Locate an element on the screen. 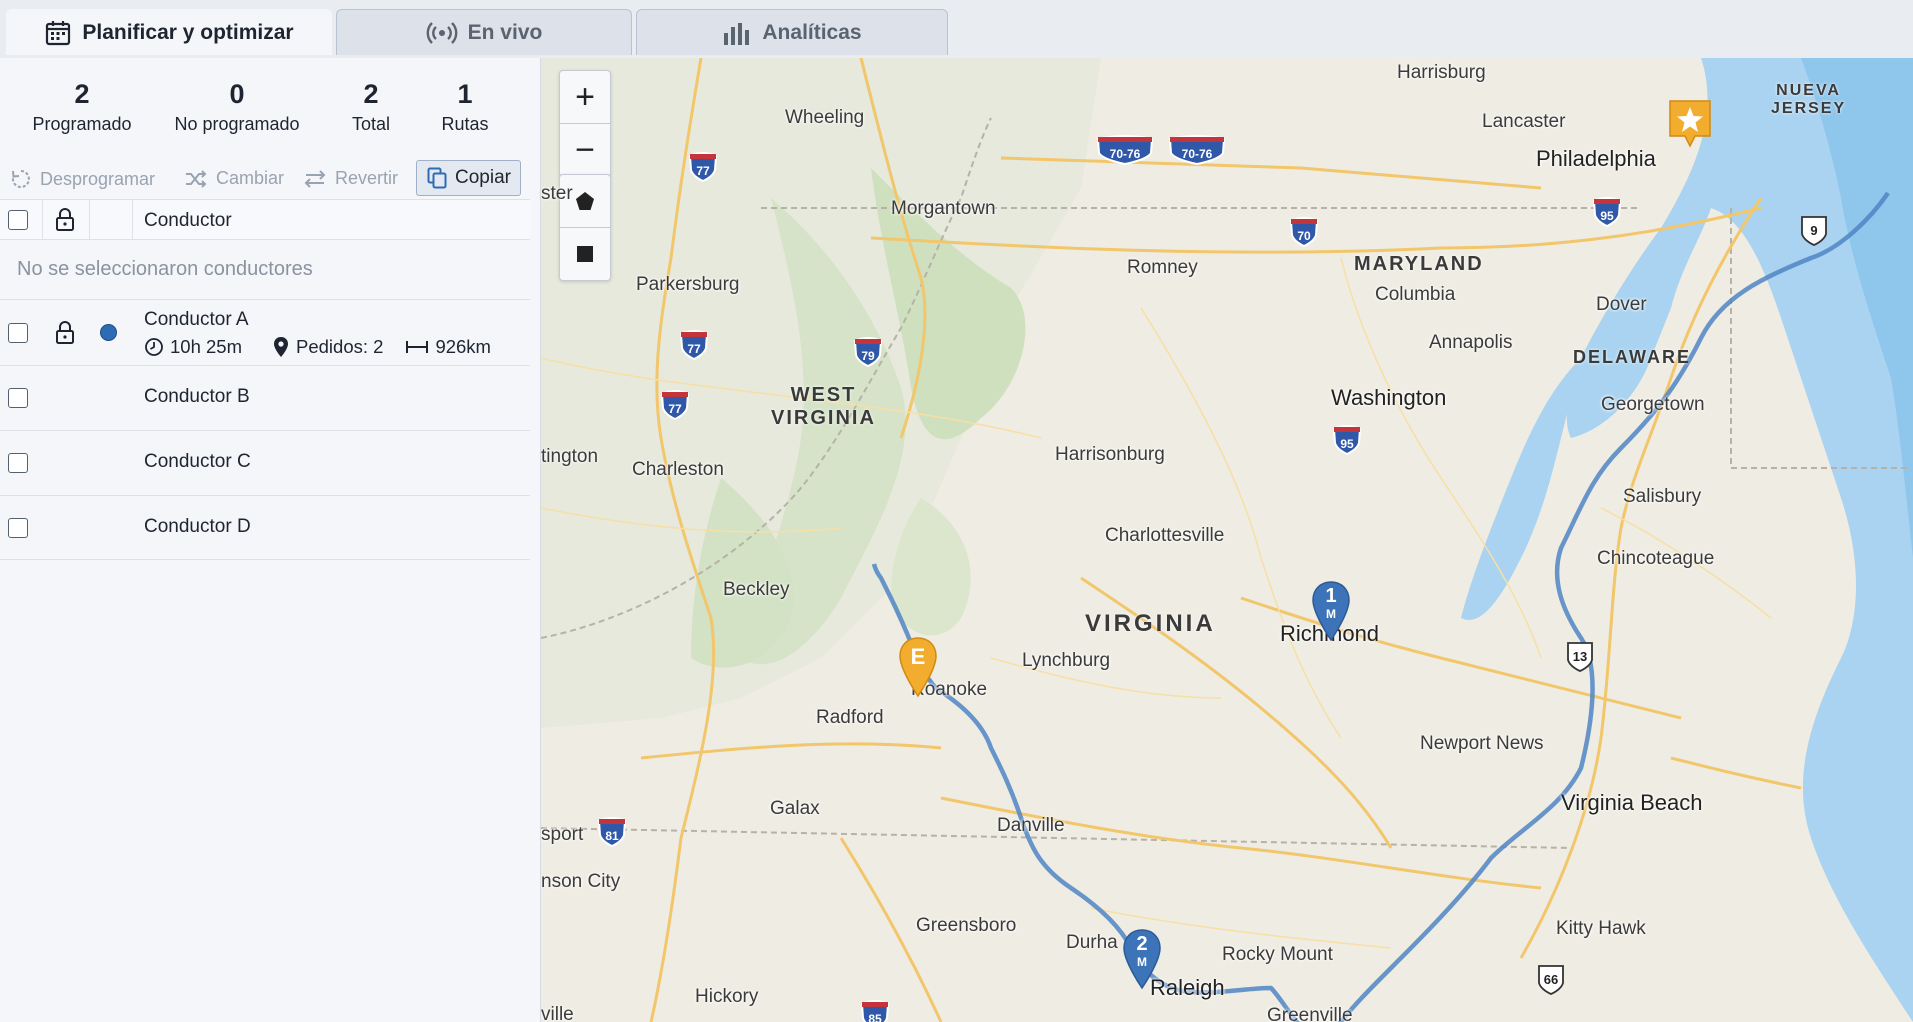 Image resolution: width=1913 pixels, height=1022 pixels. copy-button: Copiar is located at coordinates (468, 178).